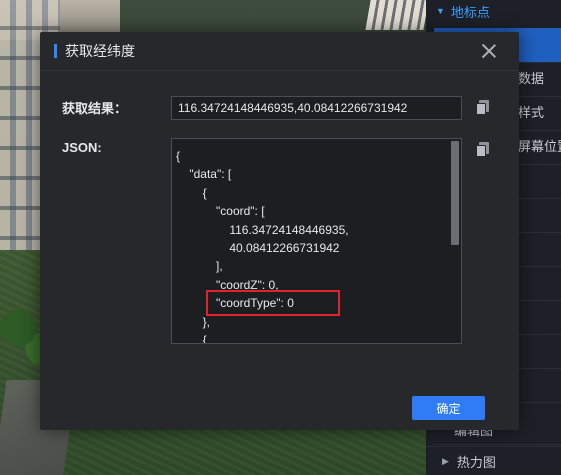 This screenshot has height=475, width=561. I want to click on caret-right-icon: ▶, so click(445, 460).